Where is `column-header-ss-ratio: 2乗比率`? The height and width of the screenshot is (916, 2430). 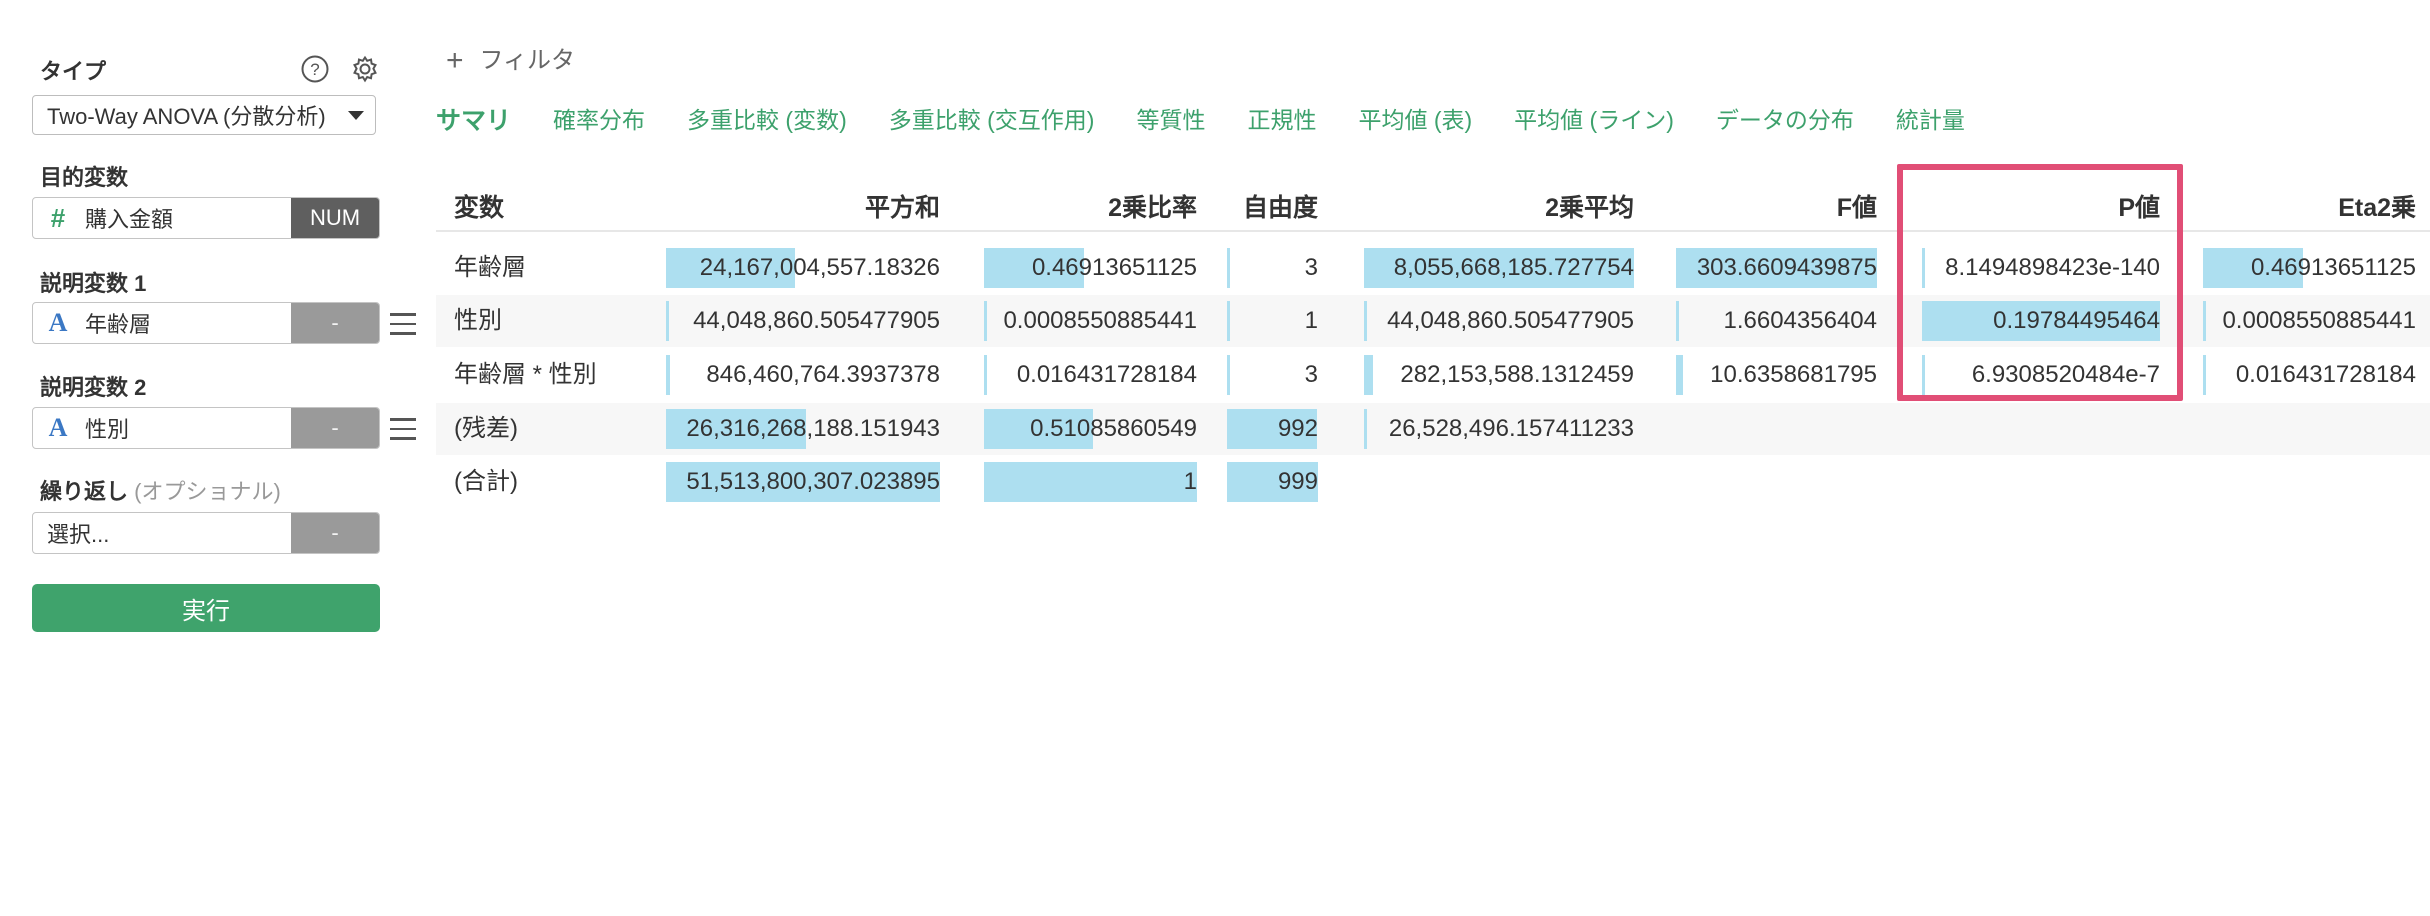 column-header-ss-ratio: 2乗比率 is located at coordinates (1152, 206).